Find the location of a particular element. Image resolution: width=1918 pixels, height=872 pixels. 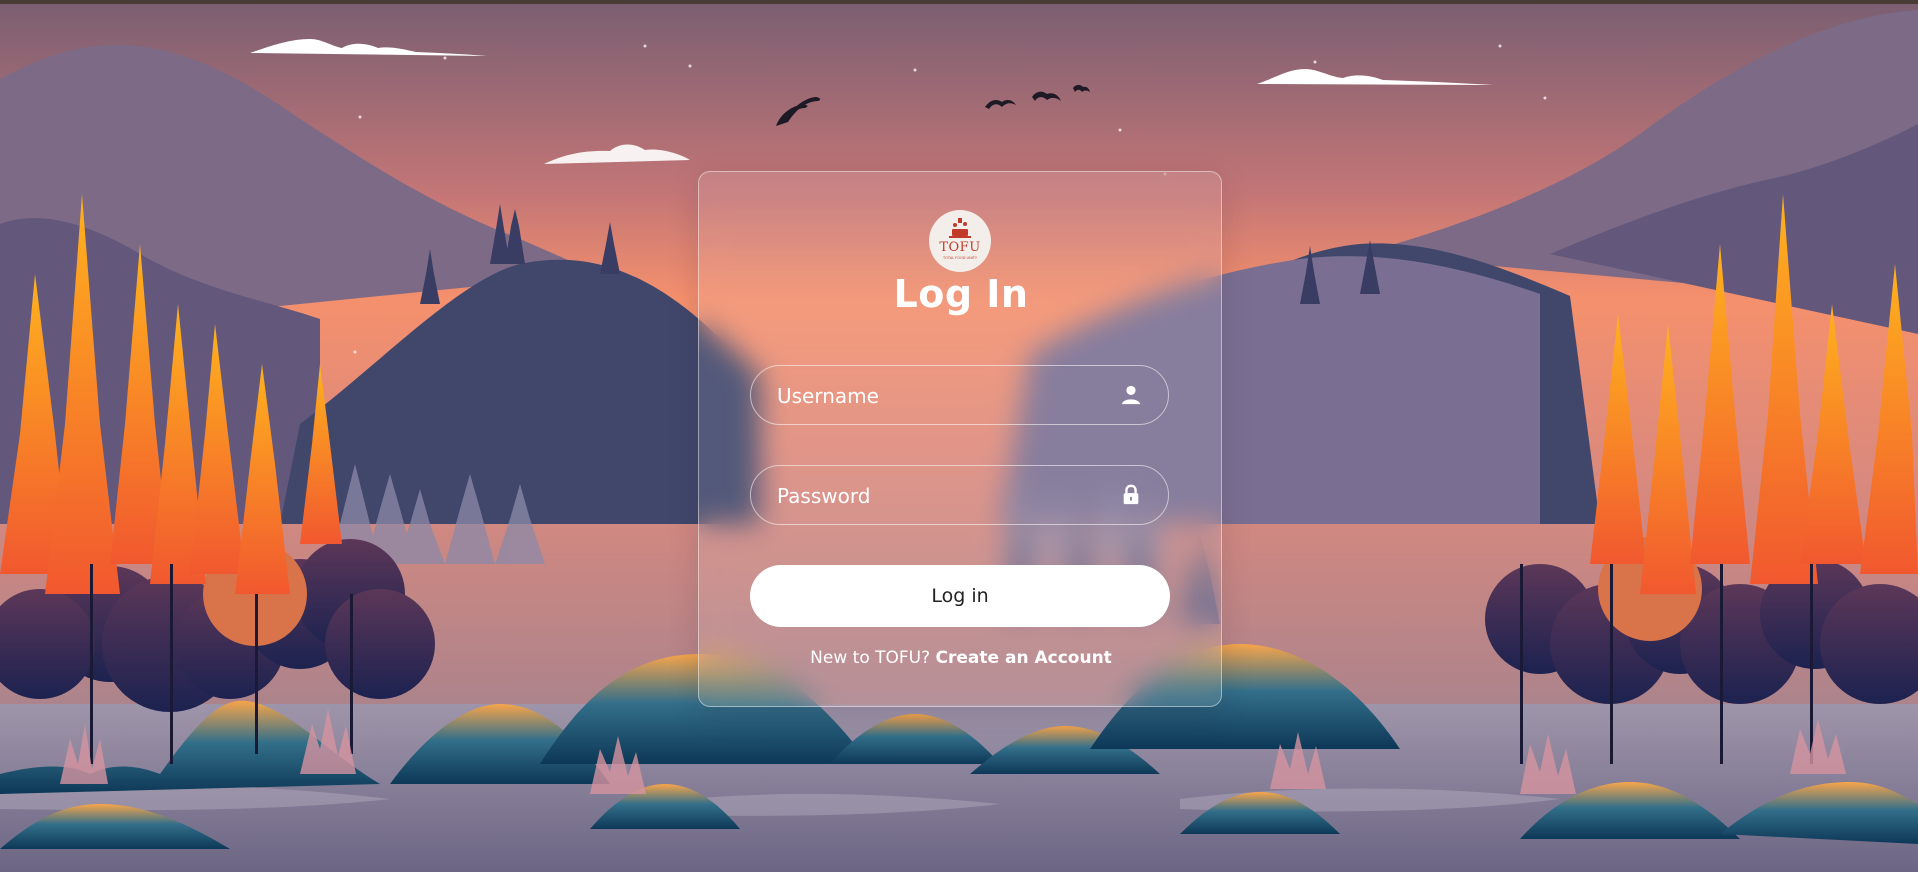

user-icon is located at coordinates (1131, 395).